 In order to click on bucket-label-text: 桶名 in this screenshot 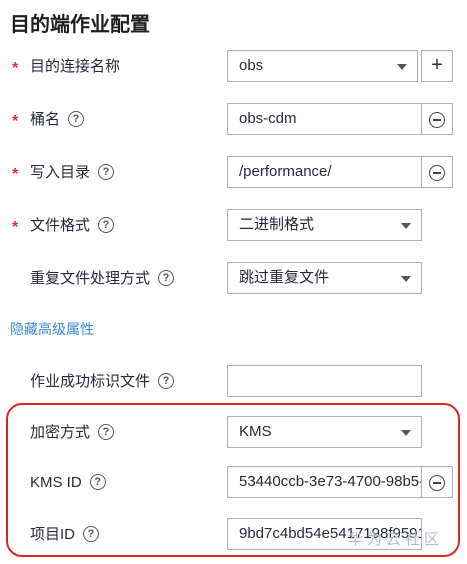, I will do `click(45, 119)`.